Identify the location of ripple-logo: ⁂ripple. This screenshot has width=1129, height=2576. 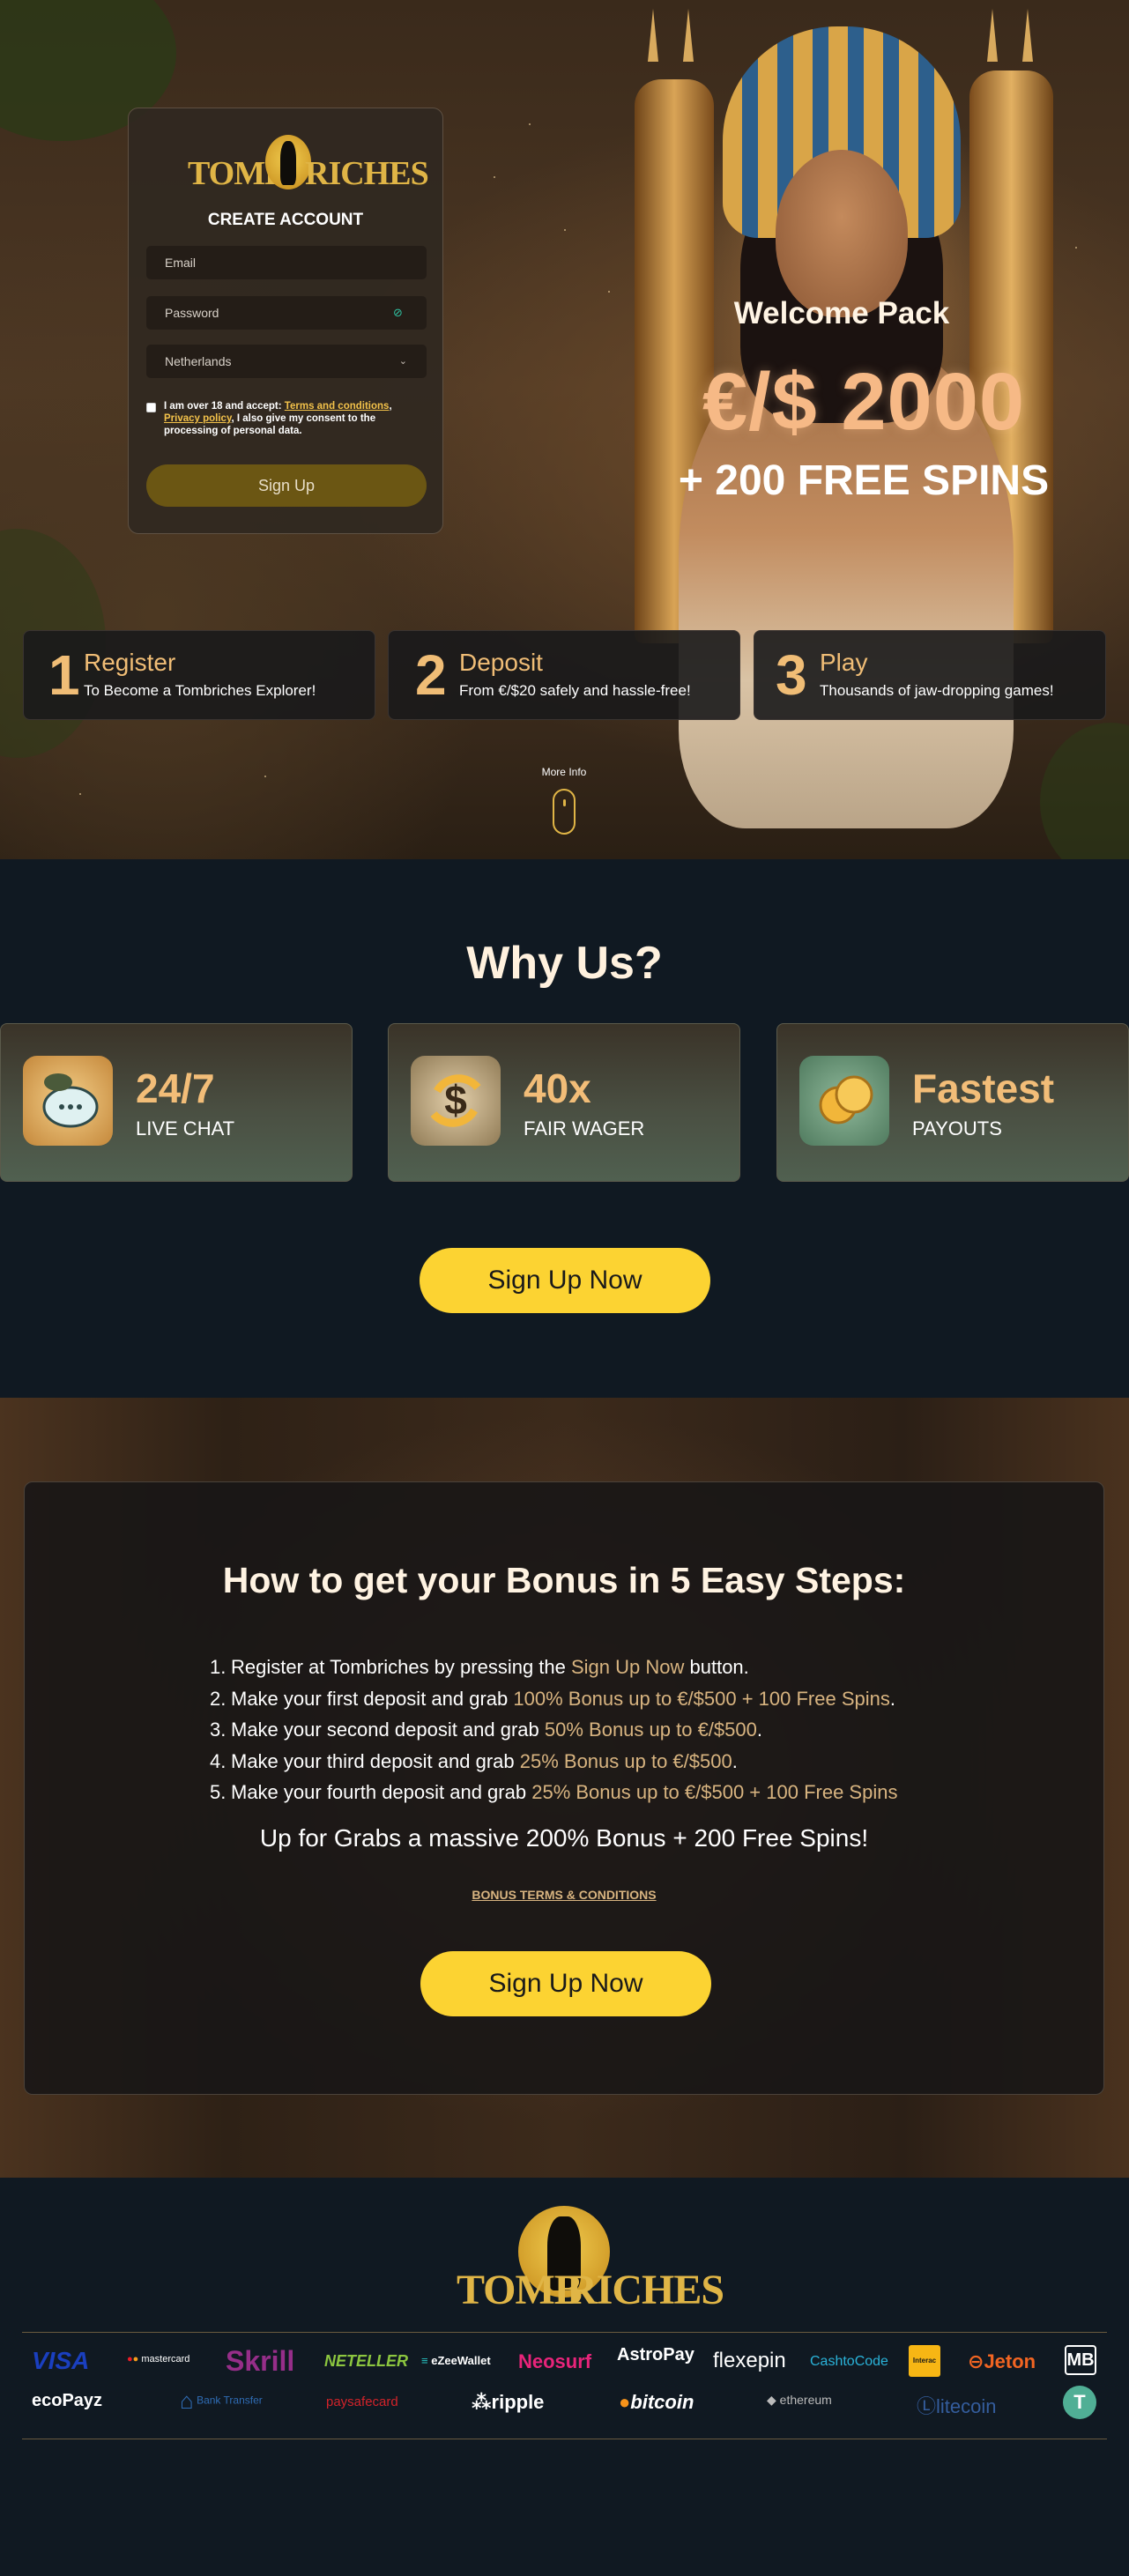
(508, 2402).